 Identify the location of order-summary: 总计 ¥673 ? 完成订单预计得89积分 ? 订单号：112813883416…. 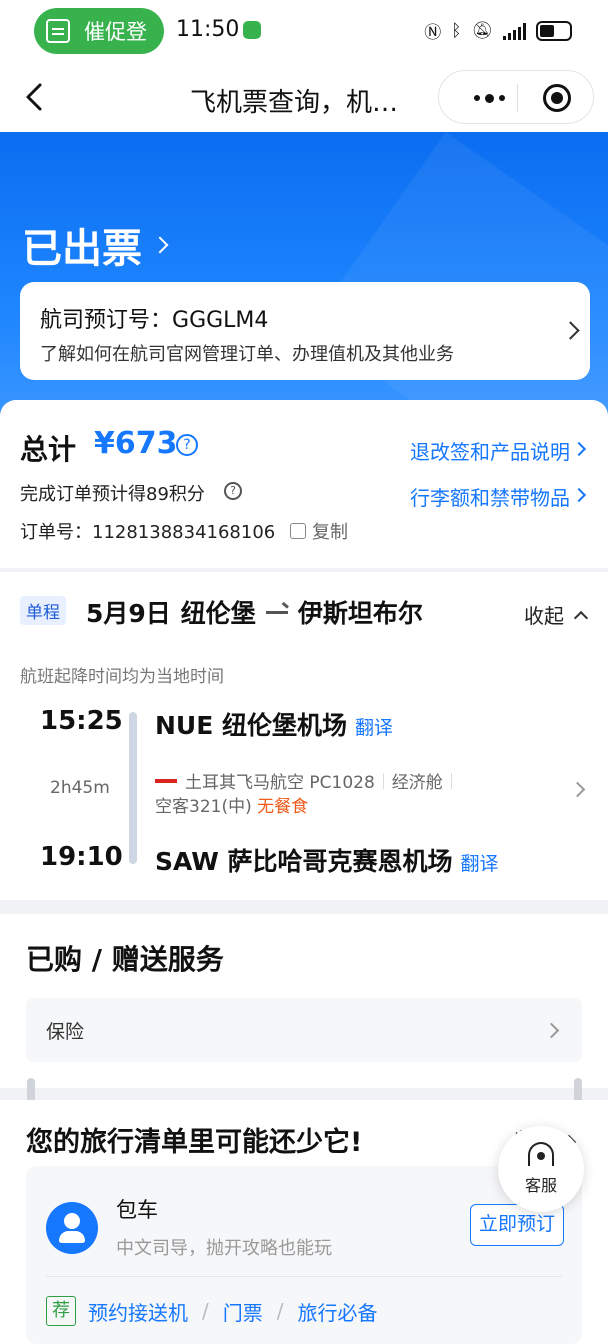
(304, 484).